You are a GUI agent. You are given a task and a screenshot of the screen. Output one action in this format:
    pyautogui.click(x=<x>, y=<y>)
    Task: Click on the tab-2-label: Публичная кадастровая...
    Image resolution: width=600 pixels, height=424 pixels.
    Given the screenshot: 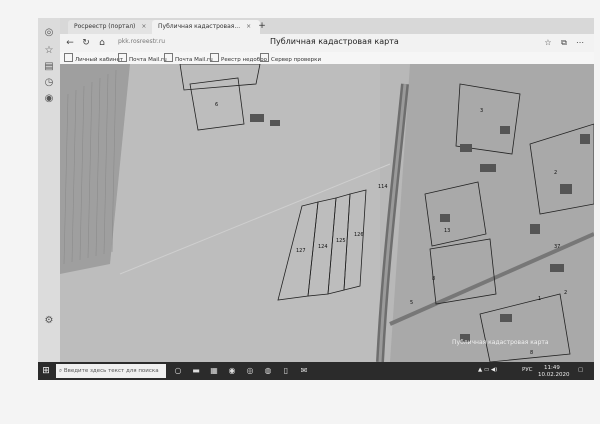 What is the action you would take?
    pyautogui.click(x=199, y=26)
    